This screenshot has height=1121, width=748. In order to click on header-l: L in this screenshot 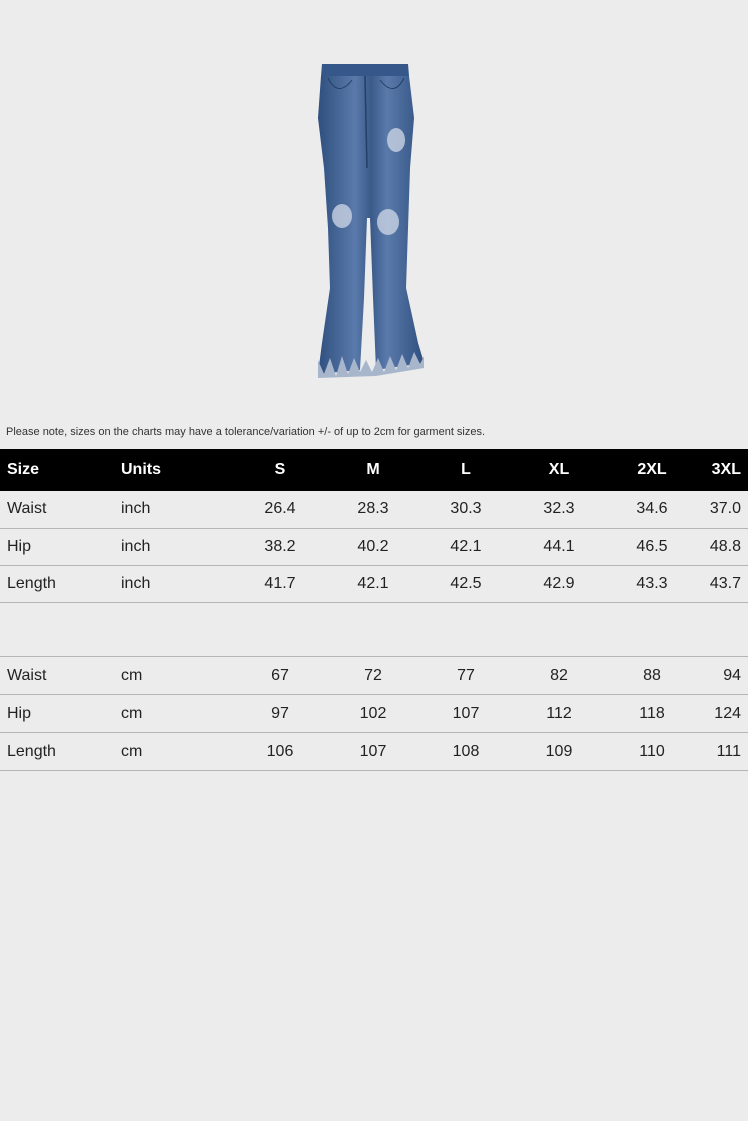, I will do `click(466, 470)`.